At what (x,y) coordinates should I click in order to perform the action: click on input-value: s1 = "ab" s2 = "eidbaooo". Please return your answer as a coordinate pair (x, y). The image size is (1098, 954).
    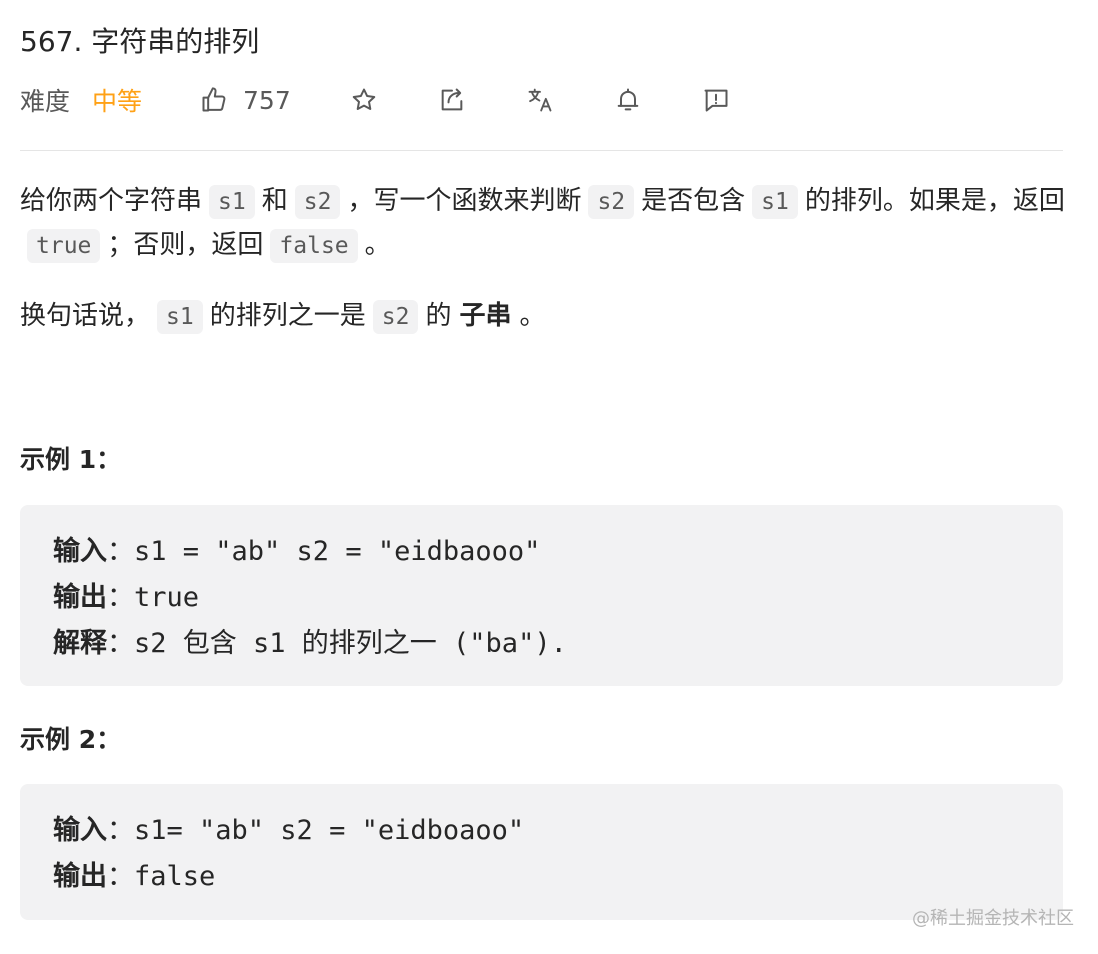
    Looking at the image, I should click on (337, 551).